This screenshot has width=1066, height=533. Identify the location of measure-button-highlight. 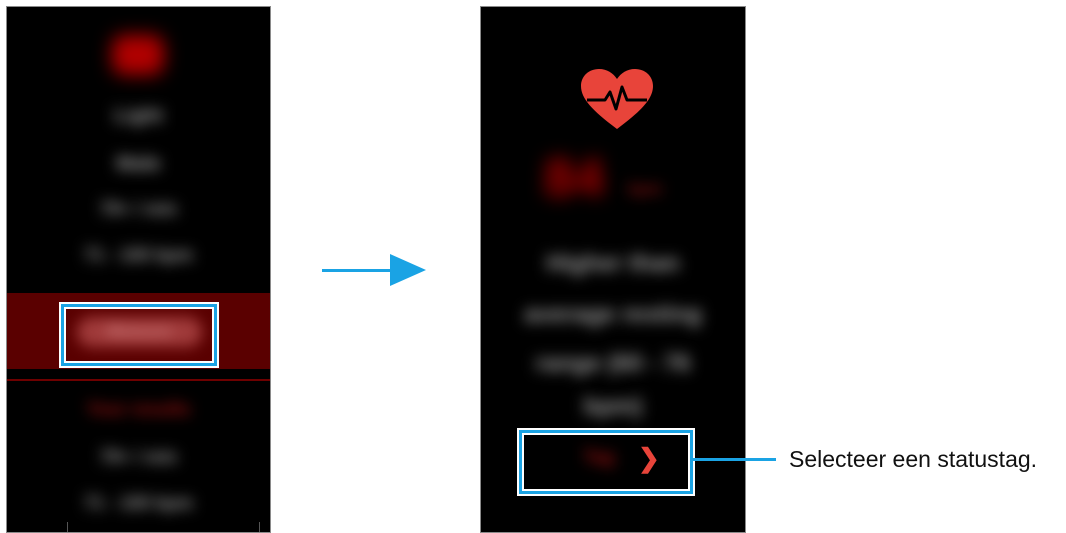
(139, 335).